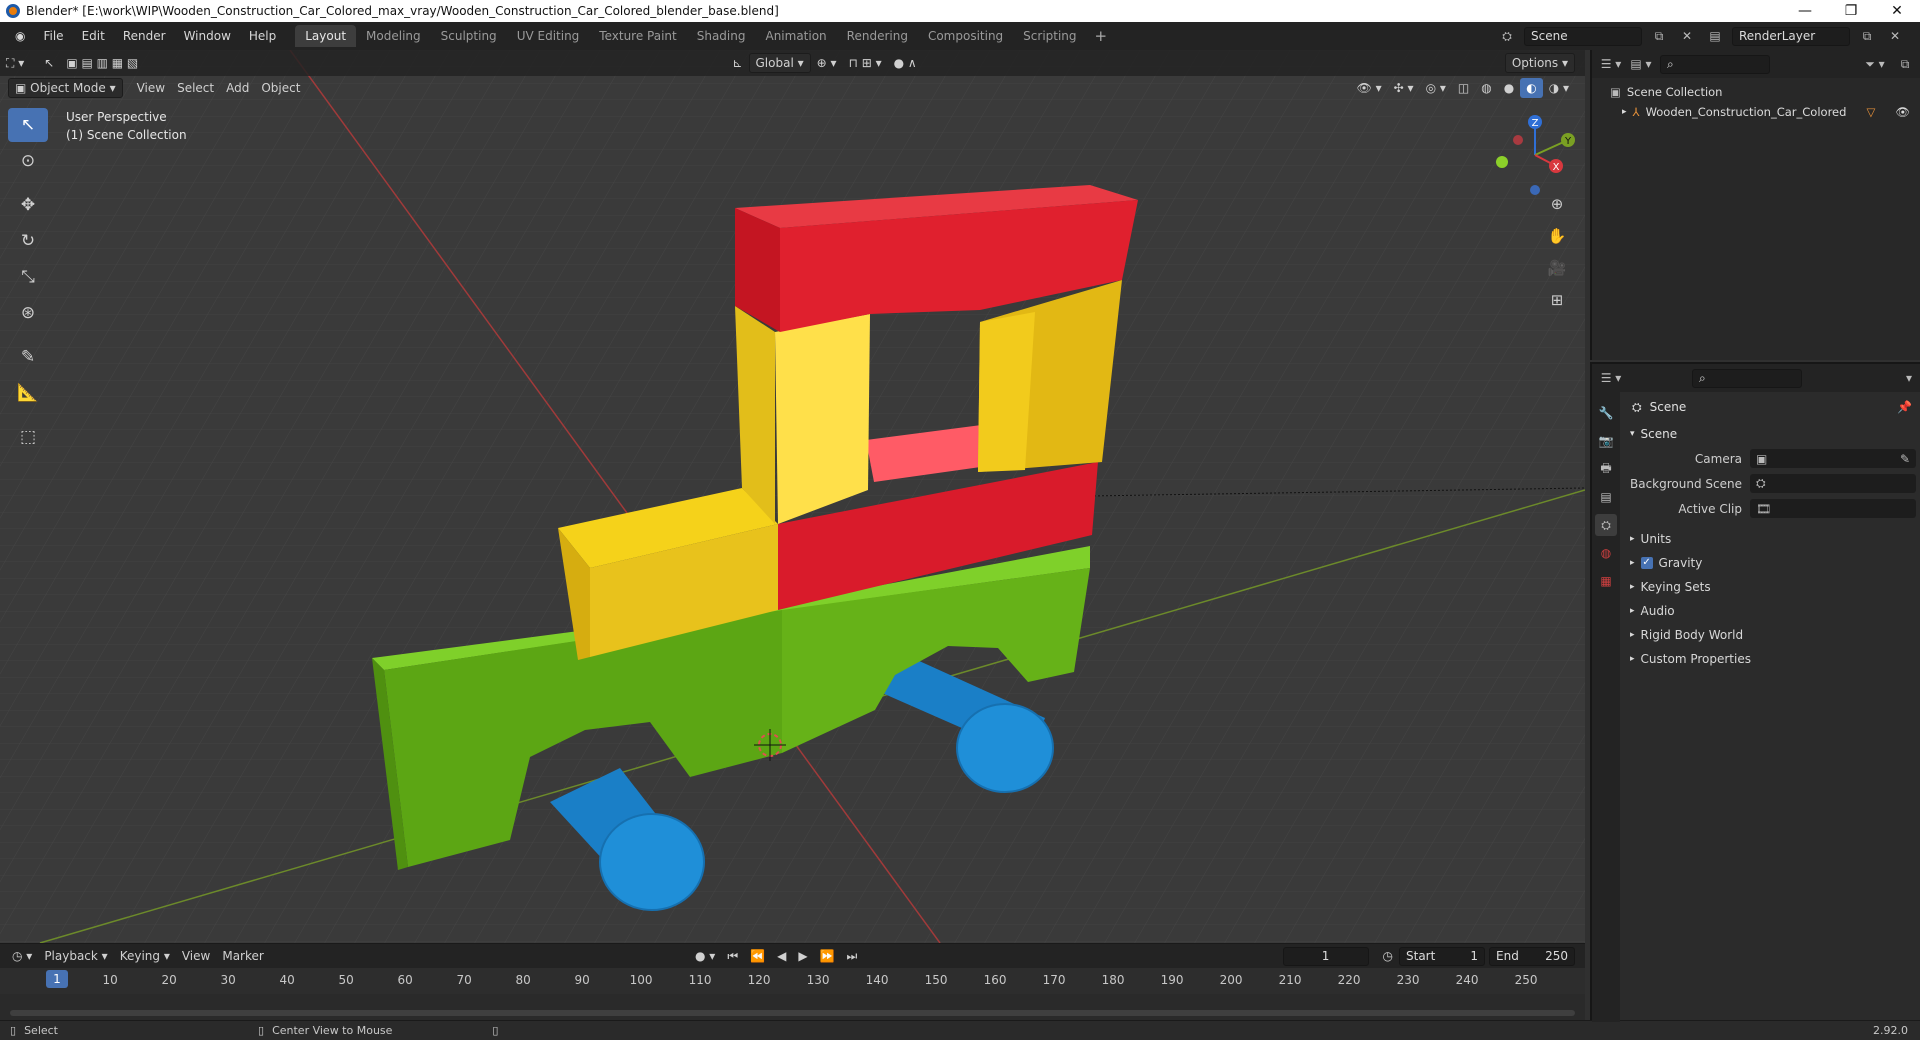 The image size is (1920, 1040). Describe the element at coordinates (151, 88) in the screenshot. I see `menu-view: View` at that location.